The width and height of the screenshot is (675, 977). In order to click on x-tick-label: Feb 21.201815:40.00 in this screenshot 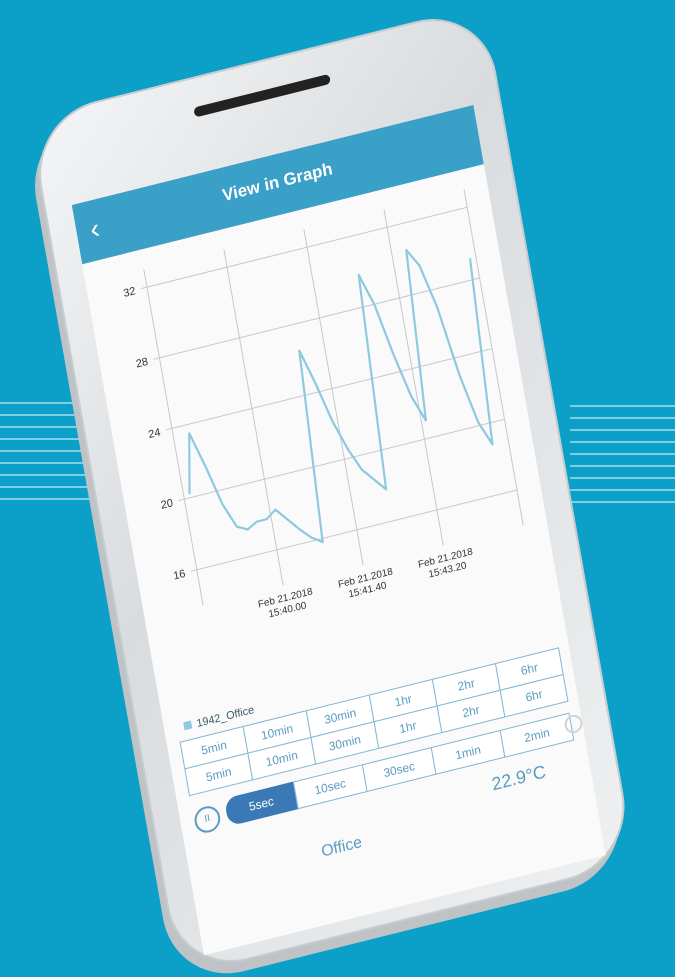, I will do `click(286, 604)`.